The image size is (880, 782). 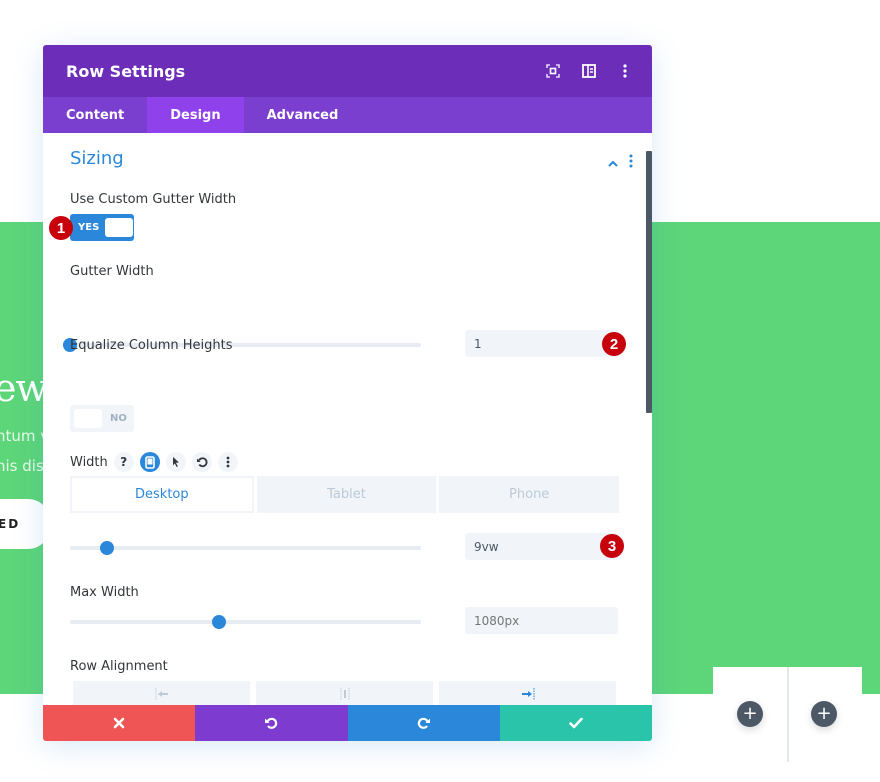 What do you see at coordinates (102, 227) in the screenshot?
I see `custom-gutter-toggle: YES` at bounding box center [102, 227].